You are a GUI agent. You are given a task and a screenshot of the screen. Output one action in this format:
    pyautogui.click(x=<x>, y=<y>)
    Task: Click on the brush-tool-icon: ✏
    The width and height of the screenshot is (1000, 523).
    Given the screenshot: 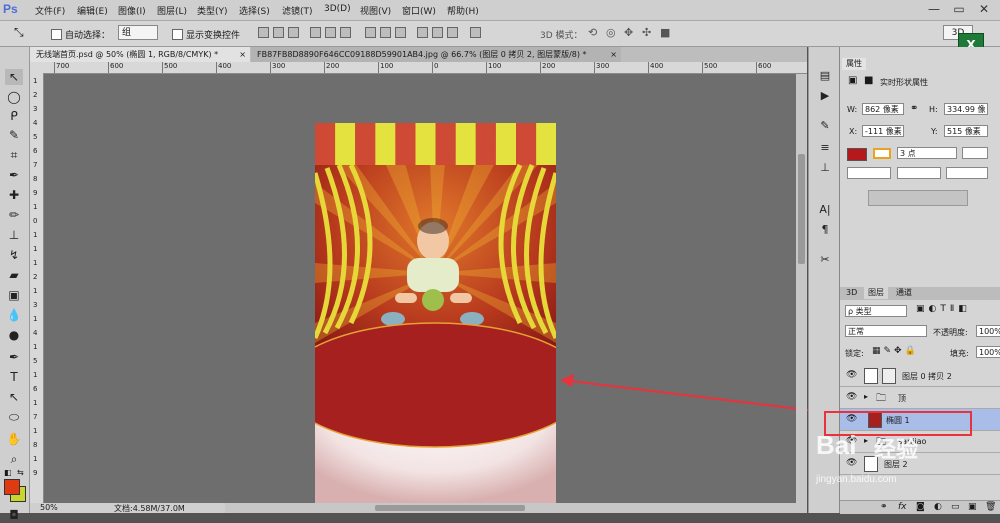 What is the action you would take?
    pyautogui.click(x=14, y=215)
    